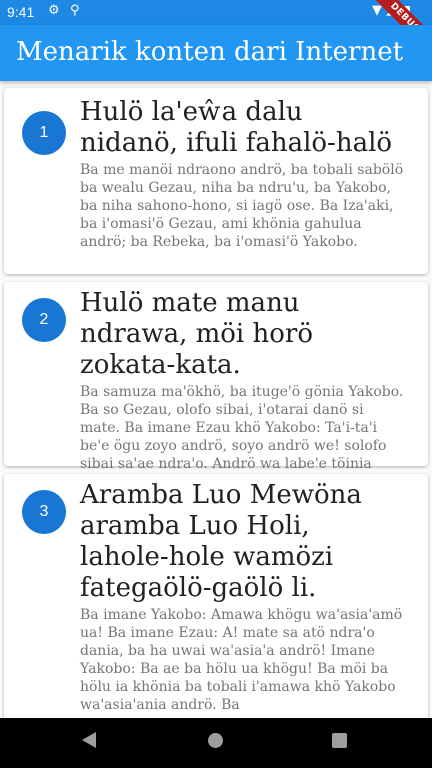 The width and height of the screenshot is (432, 768). Describe the element at coordinates (44, 320) in the screenshot. I see `item-number-badge: 2` at that location.